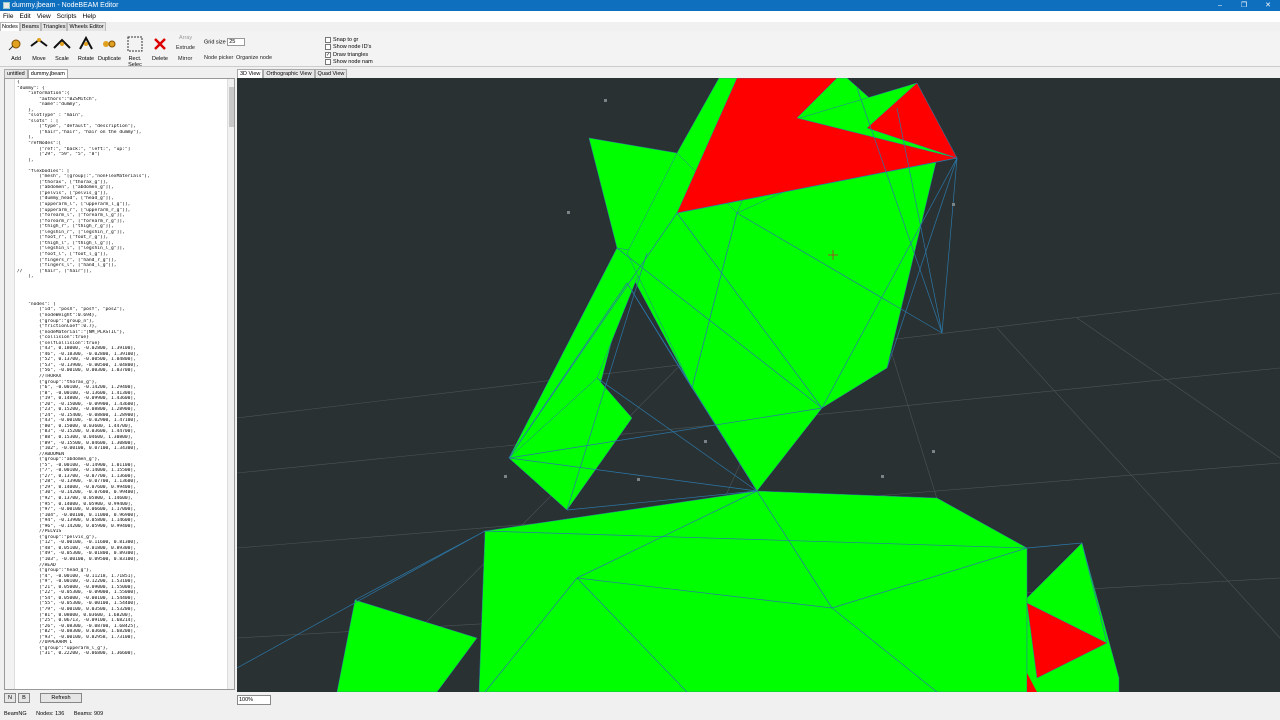  What do you see at coordinates (65, 5) in the screenshot?
I see `window-title: dummy.jbeam - NodeBEAM Editor` at bounding box center [65, 5].